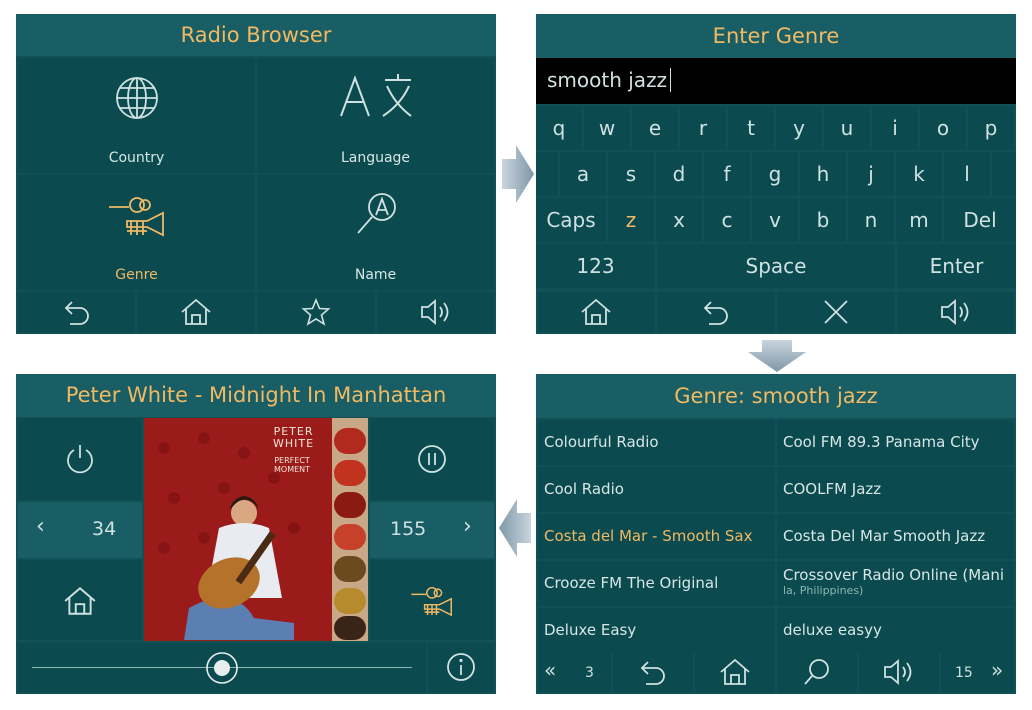  What do you see at coordinates (375, 275) in the screenshot?
I see `tile-label-name: Name` at bounding box center [375, 275].